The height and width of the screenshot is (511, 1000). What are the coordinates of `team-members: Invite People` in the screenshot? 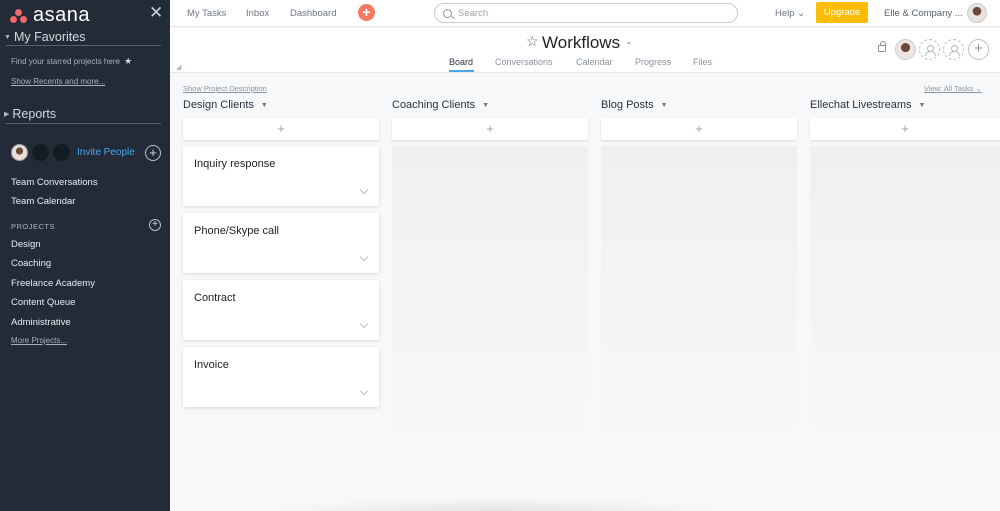 It's located at (73, 152).